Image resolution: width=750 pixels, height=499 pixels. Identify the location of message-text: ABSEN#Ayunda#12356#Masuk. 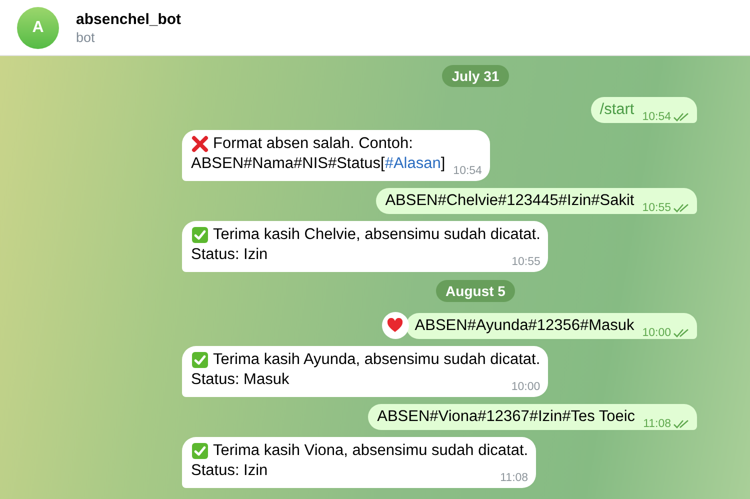
(524, 326).